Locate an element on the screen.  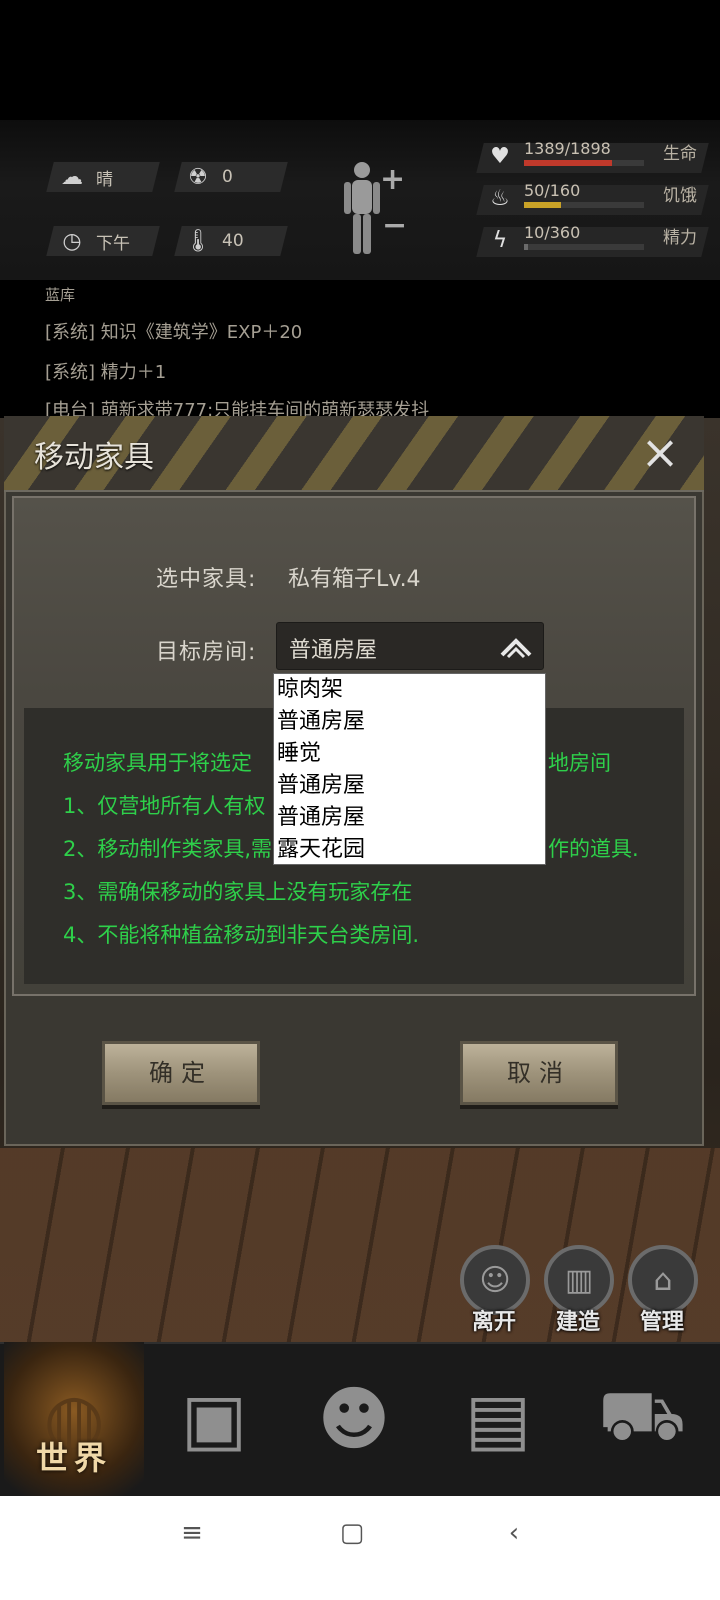
log-line: [系统] 精力＋1 is located at coordinates (106, 372).